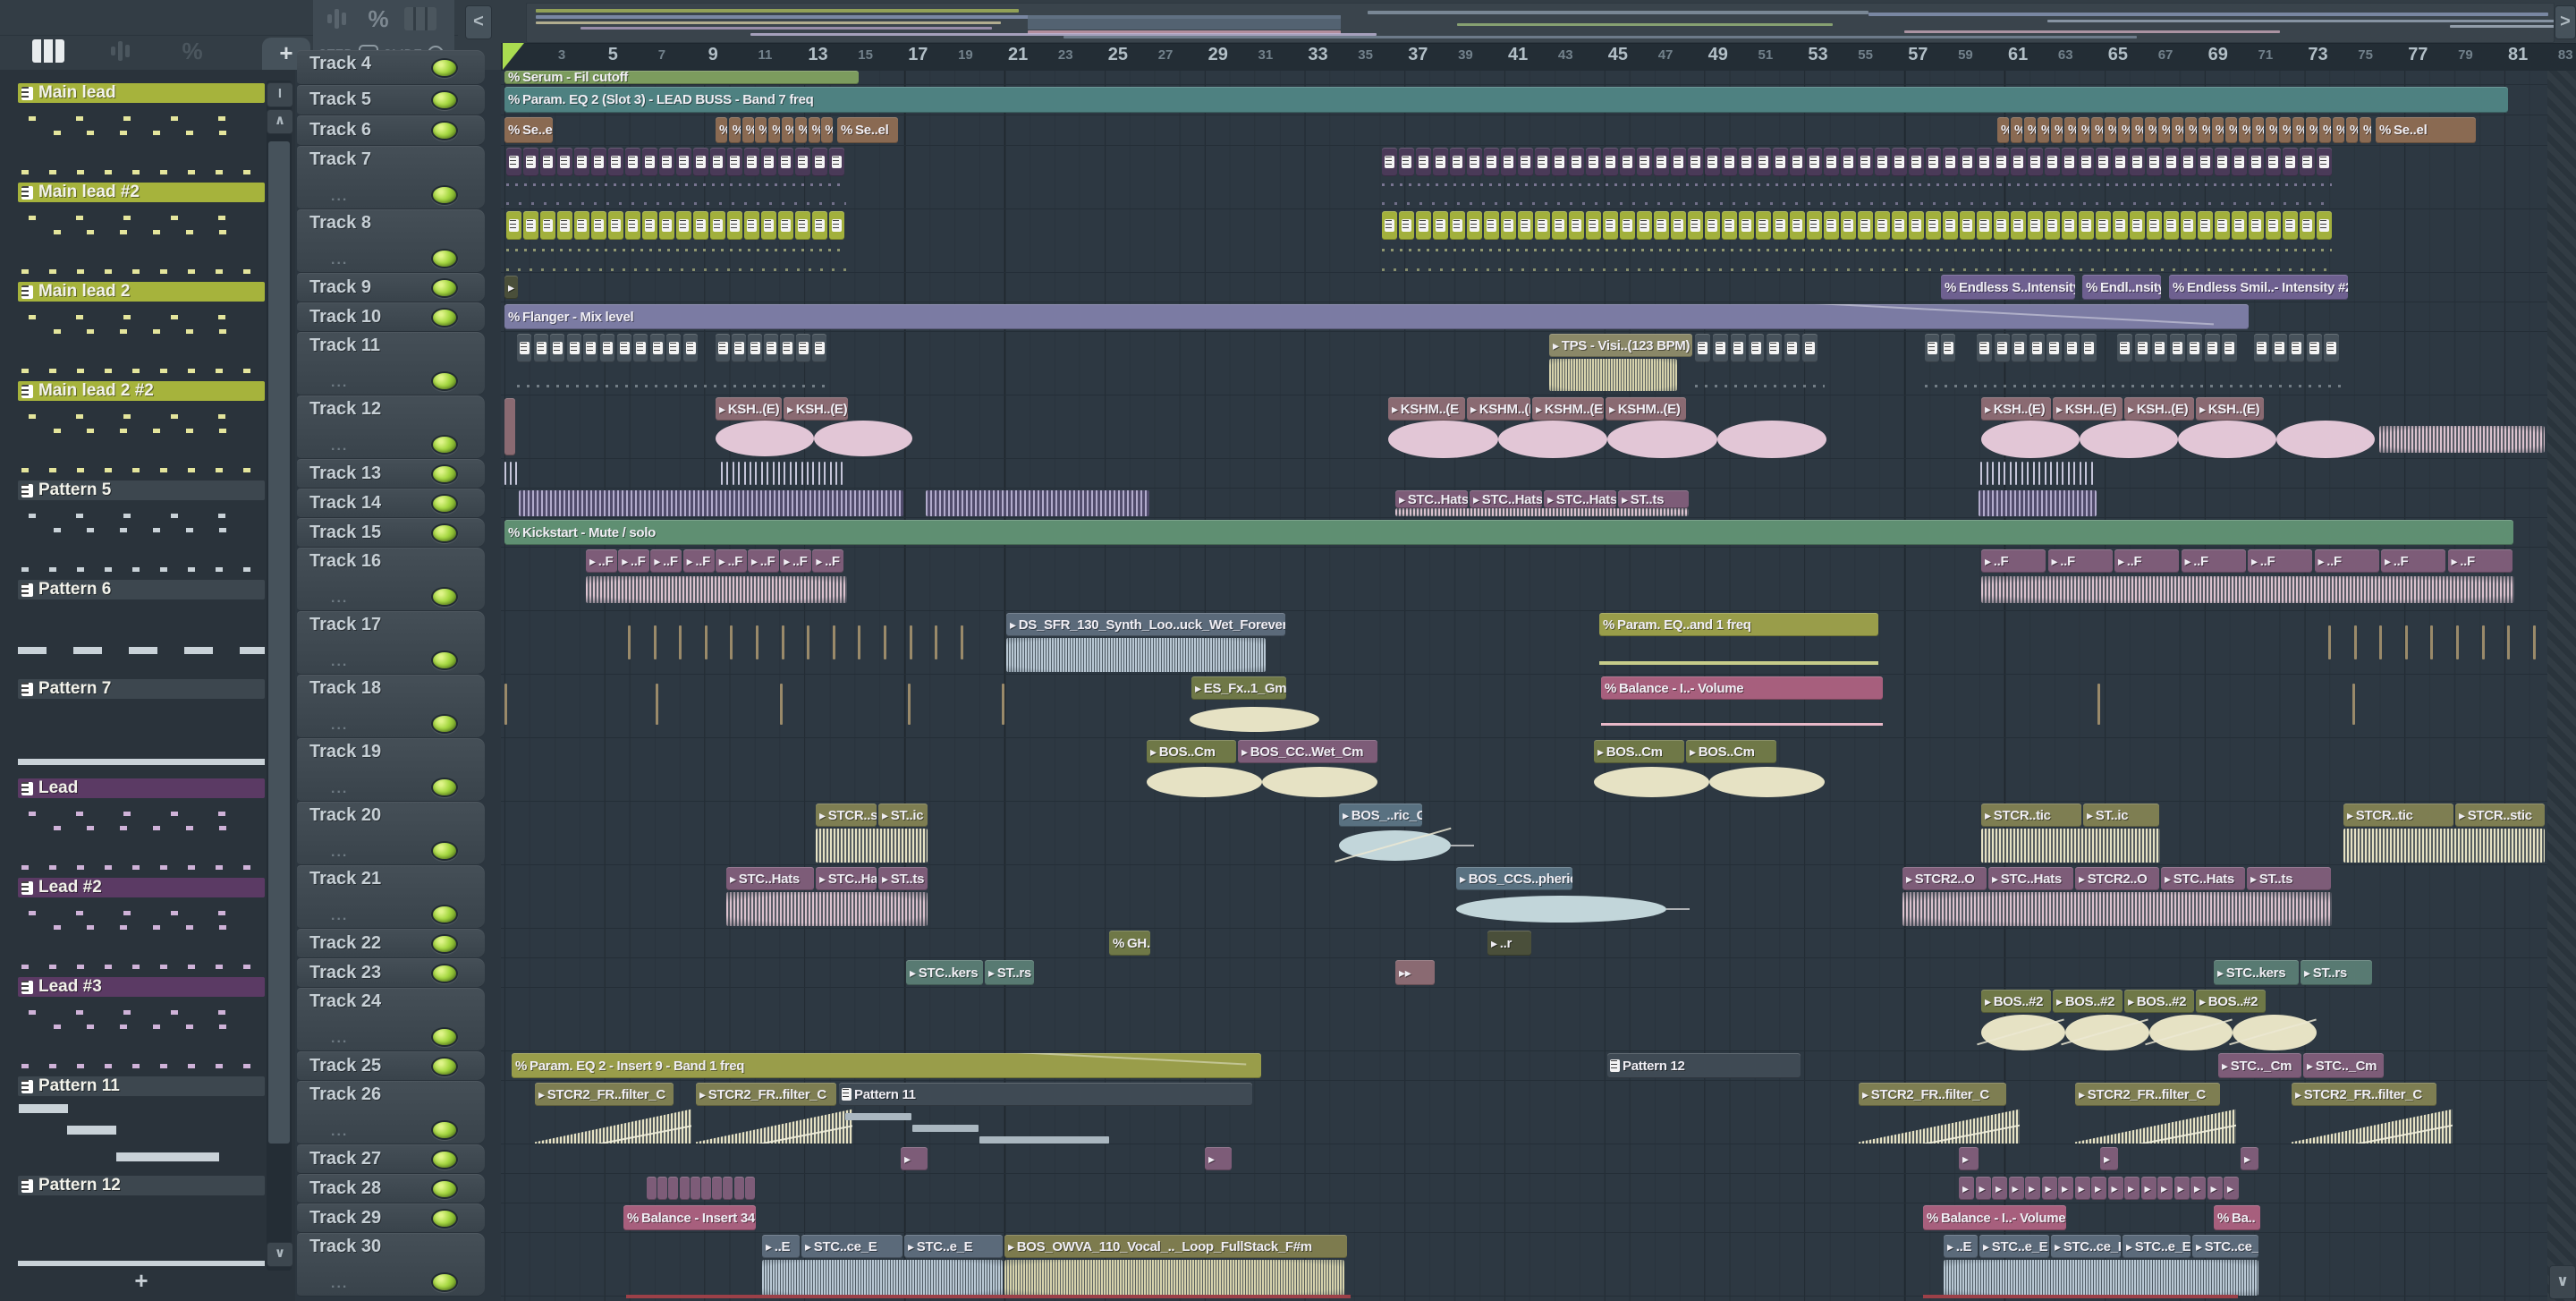  Describe the element at coordinates (2398, 815) in the screenshot. I see `audio-clip: ▸ STCR..tic` at that location.